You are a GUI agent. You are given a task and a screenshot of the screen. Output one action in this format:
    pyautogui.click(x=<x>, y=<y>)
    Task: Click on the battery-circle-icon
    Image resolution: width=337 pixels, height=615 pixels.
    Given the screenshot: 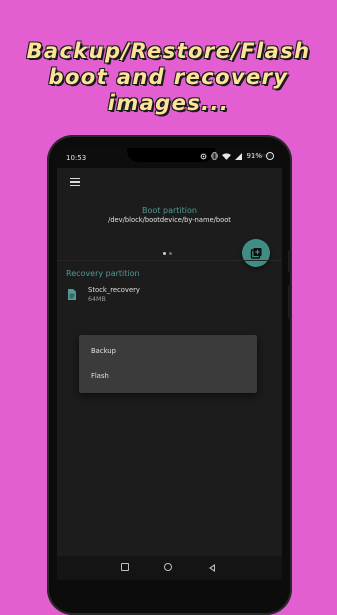 What is the action you would take?
    pyautogui.click(x=270, y=156)
    